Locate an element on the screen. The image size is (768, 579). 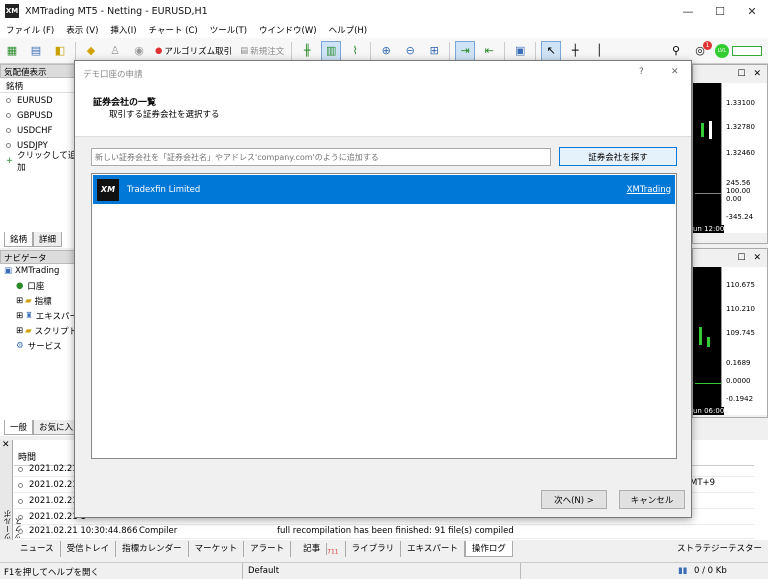
signal-icon: ◉ is located at coordinates (139, 51).